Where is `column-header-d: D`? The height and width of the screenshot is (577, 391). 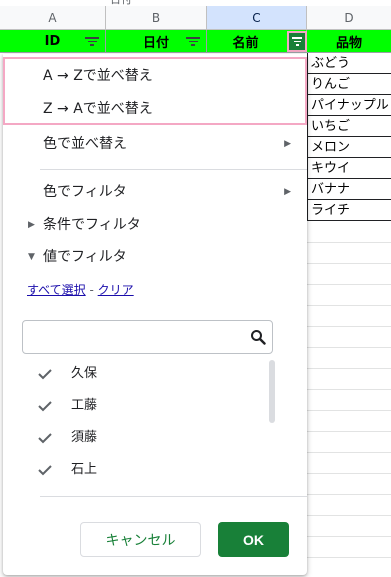
column-header-d: D is located at coordinates (349, 18).